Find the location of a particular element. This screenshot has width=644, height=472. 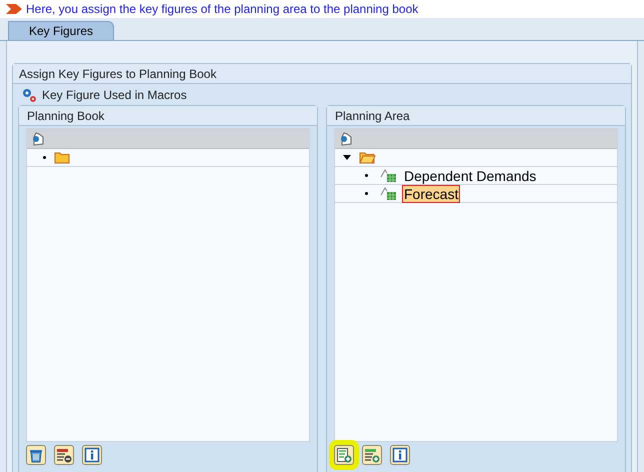

group-title: Assign Key Figures to Planning Book is located at coordinates (322, 74).